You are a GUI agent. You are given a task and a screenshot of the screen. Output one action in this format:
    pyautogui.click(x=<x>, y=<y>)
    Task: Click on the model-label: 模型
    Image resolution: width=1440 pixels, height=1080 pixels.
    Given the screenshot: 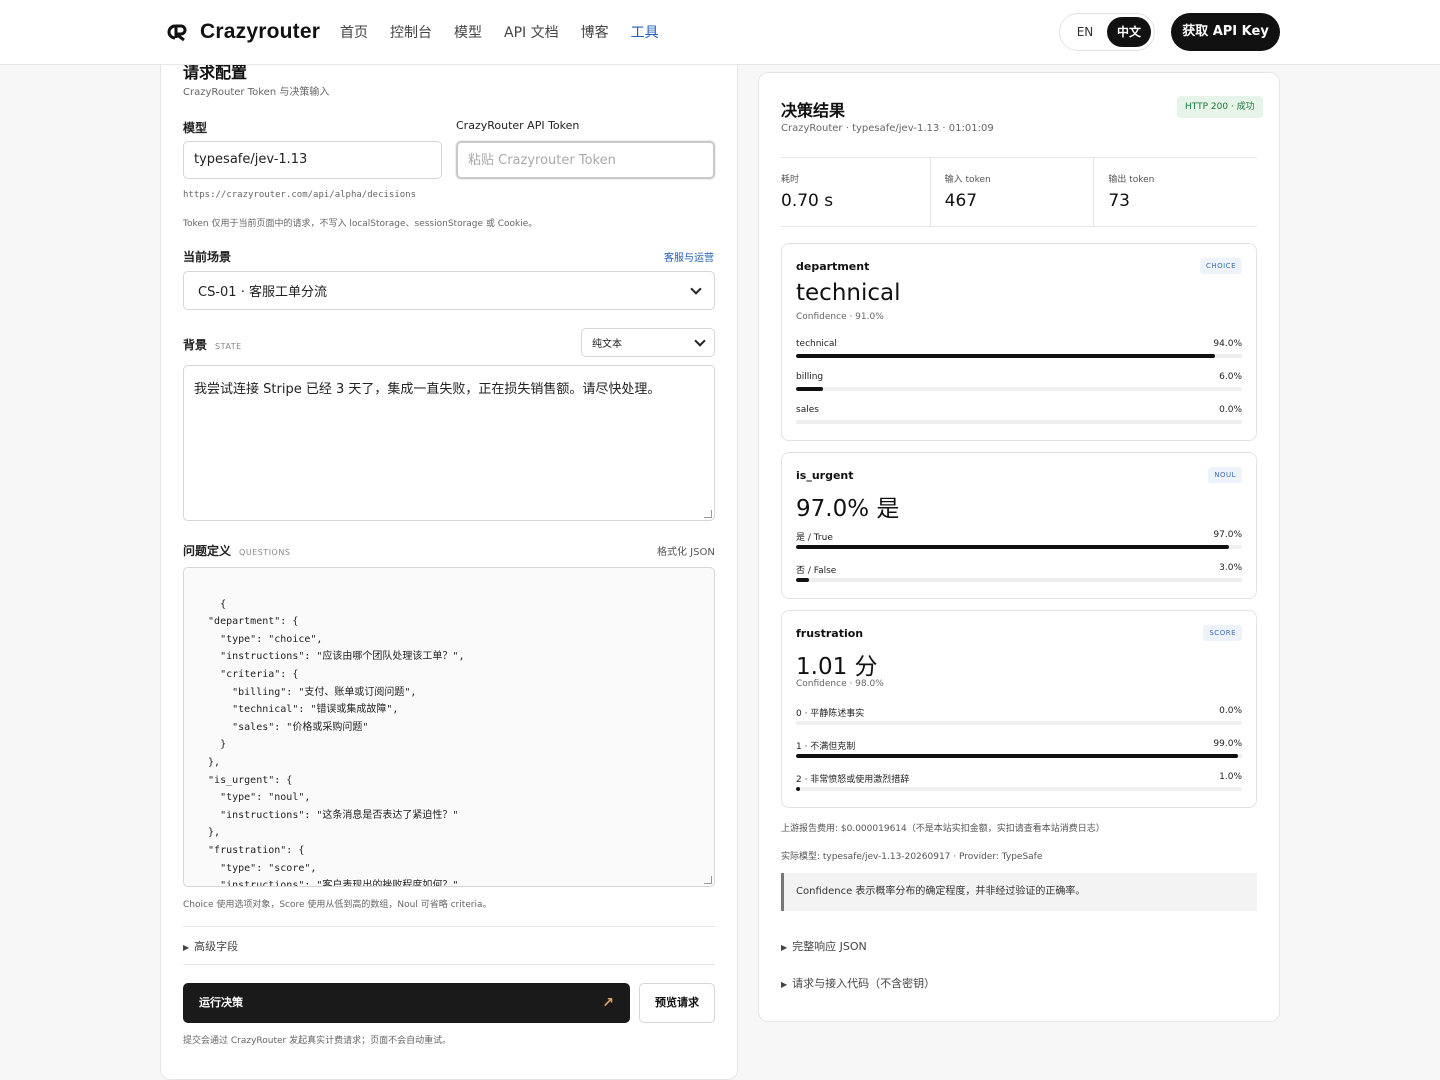 What is the action you would take?
    pyautogui.click(x=195, y=128)
    